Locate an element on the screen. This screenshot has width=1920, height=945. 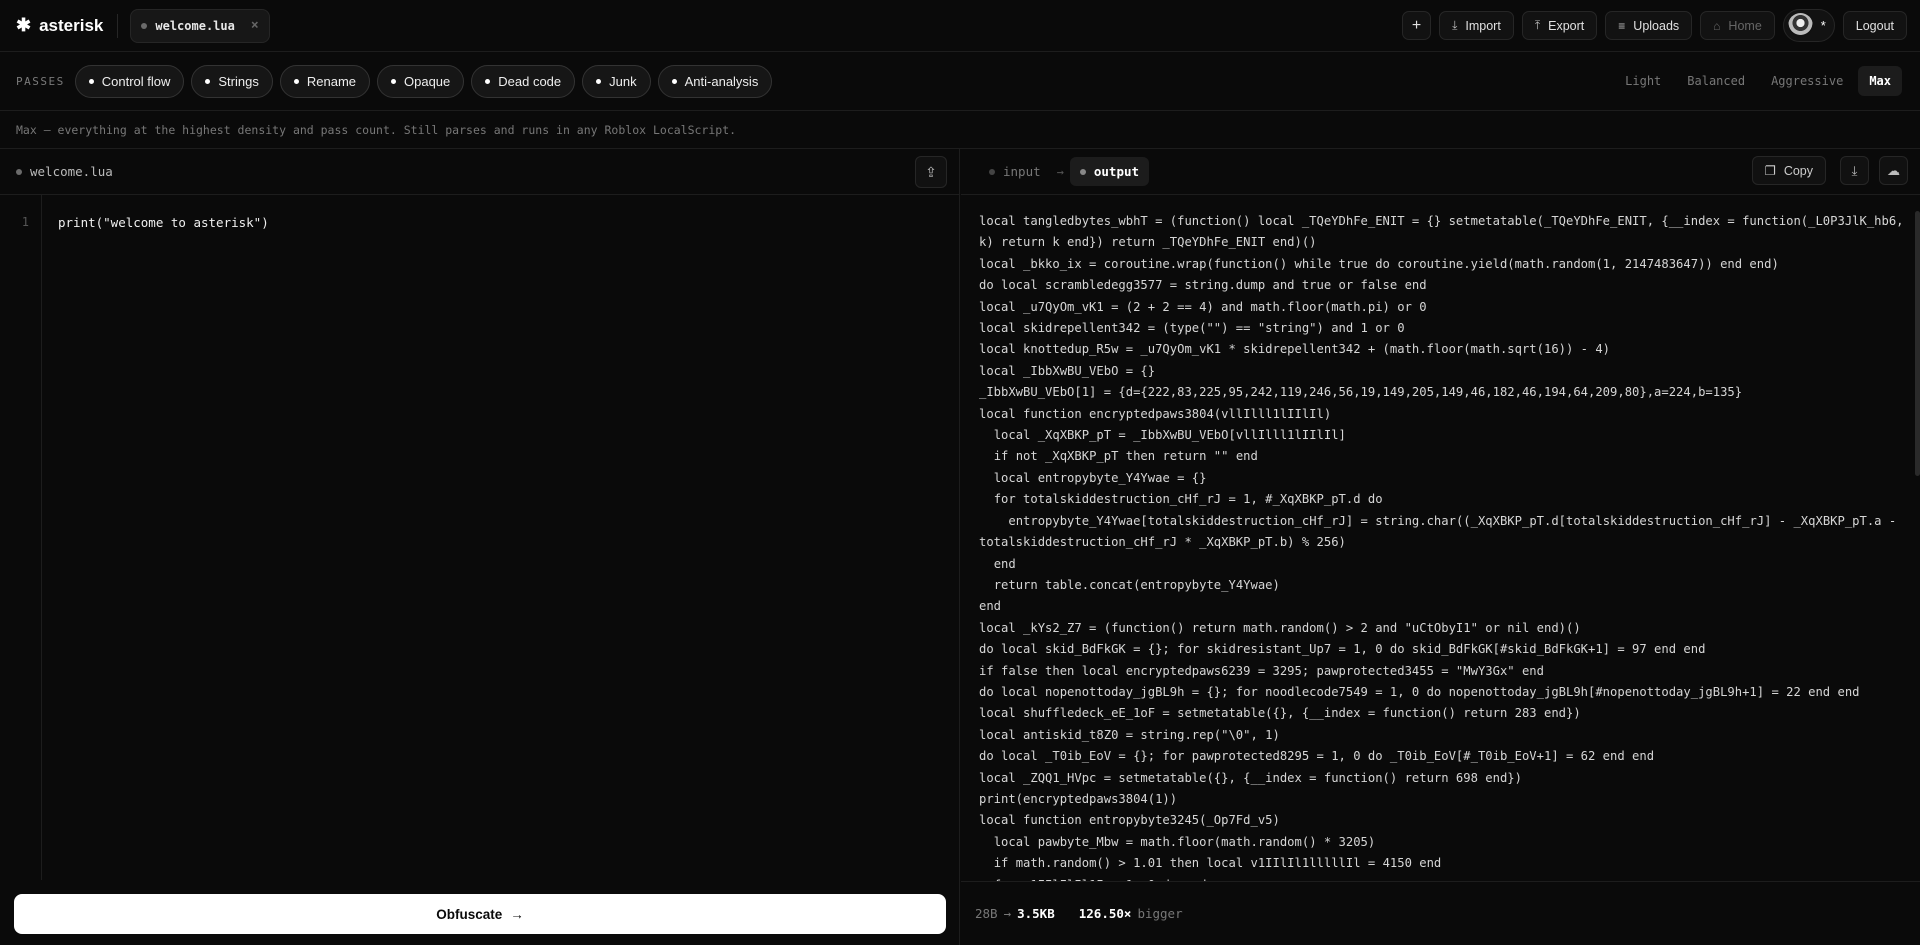
upload-file-button: ⇪ is located at coordinates (931, 172).